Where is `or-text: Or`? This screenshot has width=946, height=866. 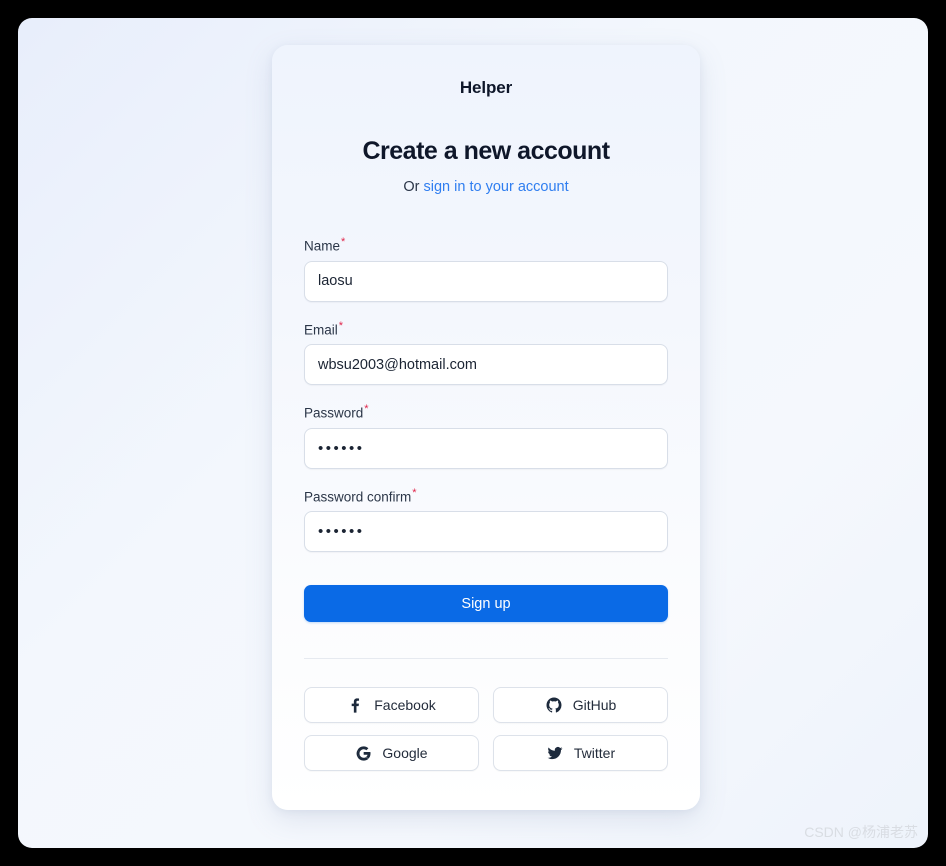 or-text: Or is located at coordinates (413, 187).